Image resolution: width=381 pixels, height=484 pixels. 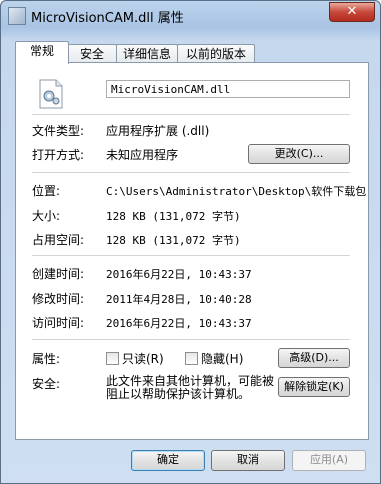 I want to click on close-button: ✕, so click(x=352, y=12).